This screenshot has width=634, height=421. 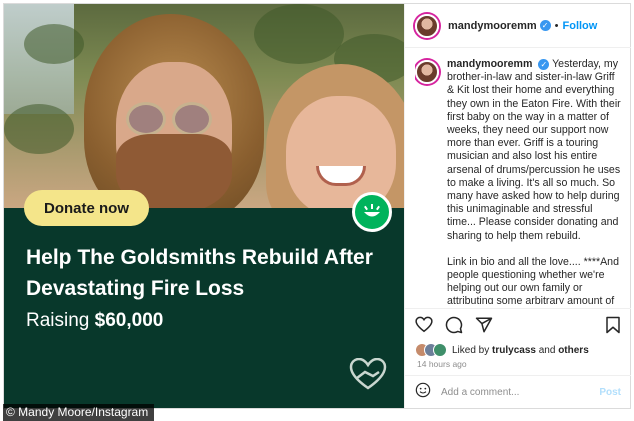 What do you see at coordinates (471, 350) in the screenshot?
I see `liked-by-prefix: Liked by` at bounding box center [471, 350].